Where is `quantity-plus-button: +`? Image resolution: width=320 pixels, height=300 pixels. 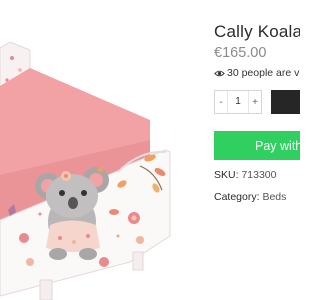 quantity-plus-button: + is located at coordinates (255, 102).